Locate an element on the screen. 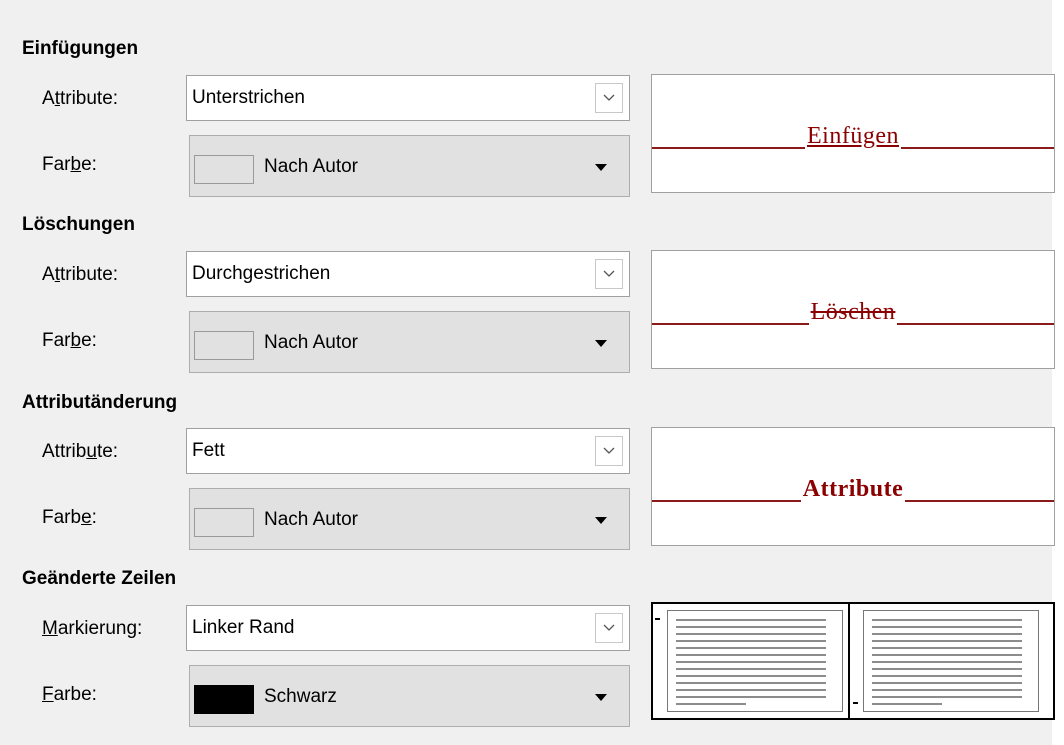  insertions-attribute-combobox: Unterstrichen is located at coordinates (408, 98).